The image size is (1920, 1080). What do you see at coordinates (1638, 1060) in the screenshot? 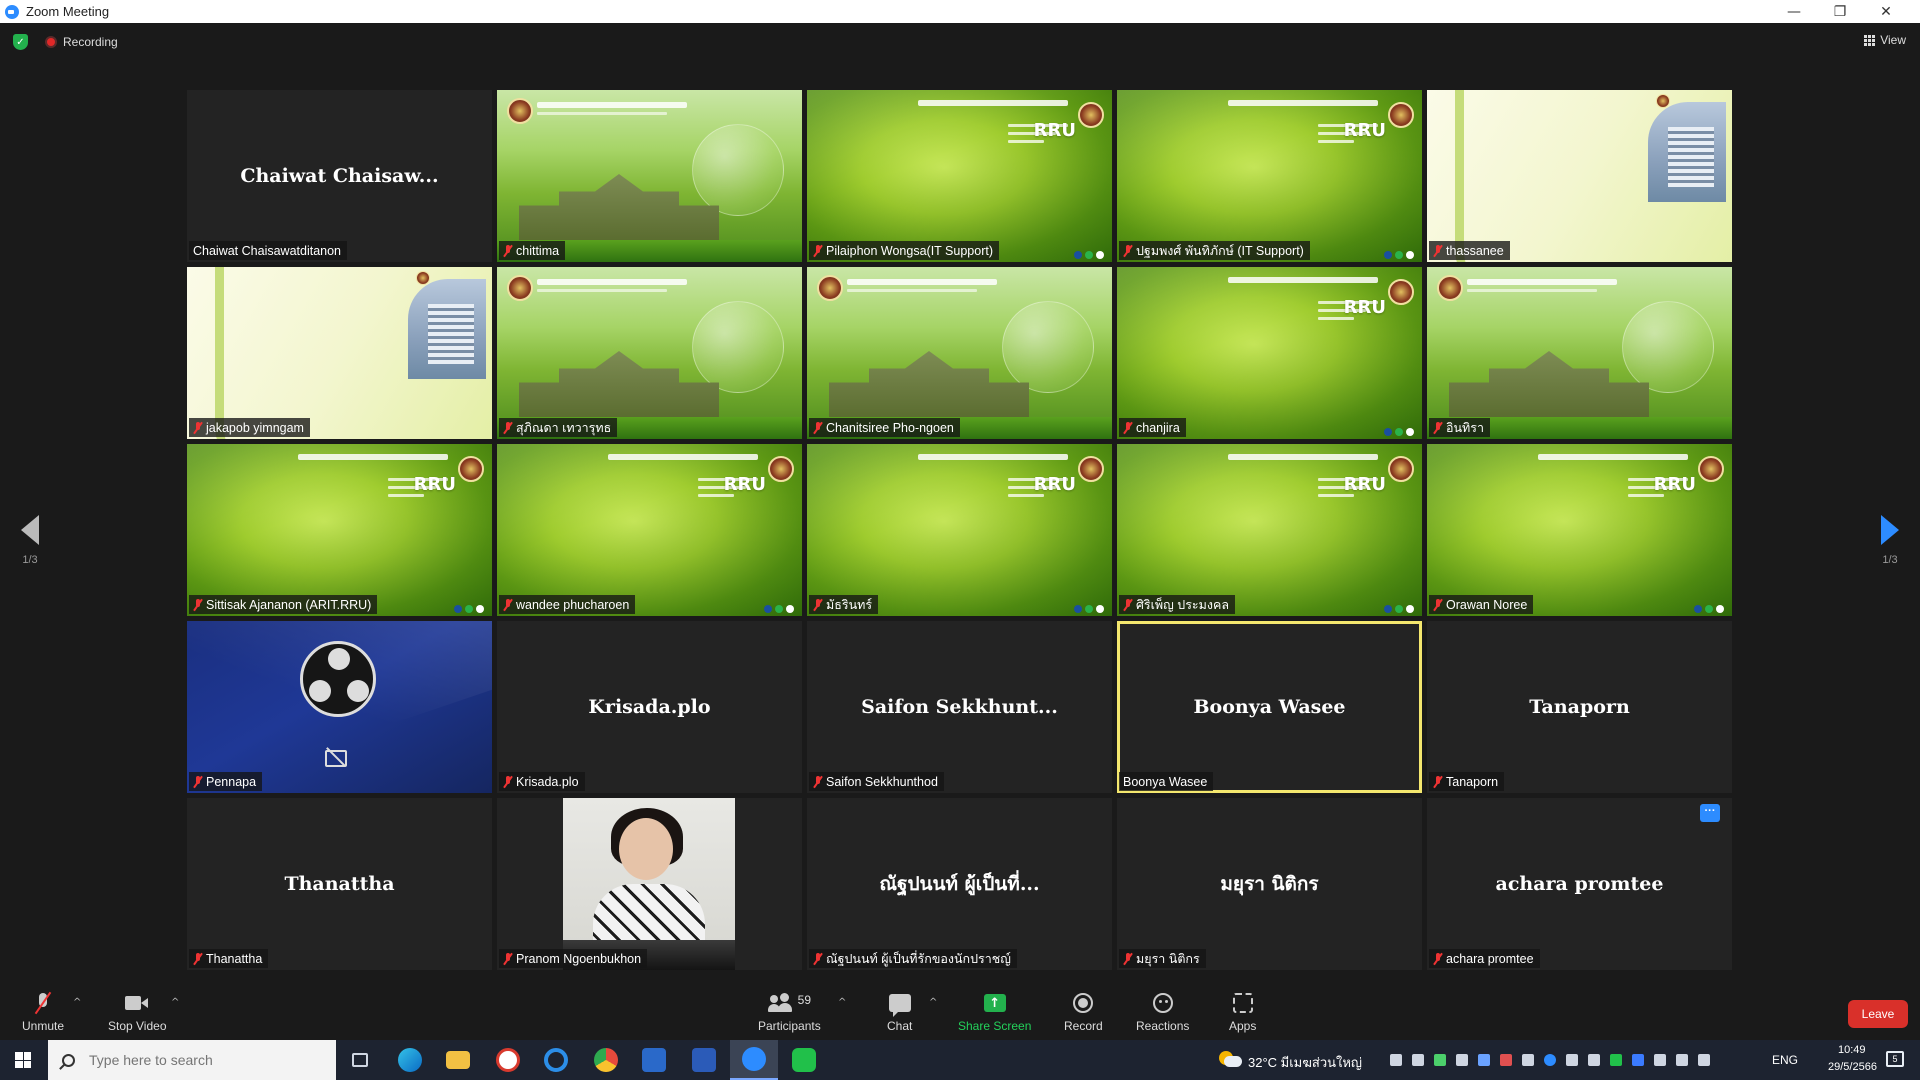
I see `bluetooth-icon` at bounding box center [1638, 1060].